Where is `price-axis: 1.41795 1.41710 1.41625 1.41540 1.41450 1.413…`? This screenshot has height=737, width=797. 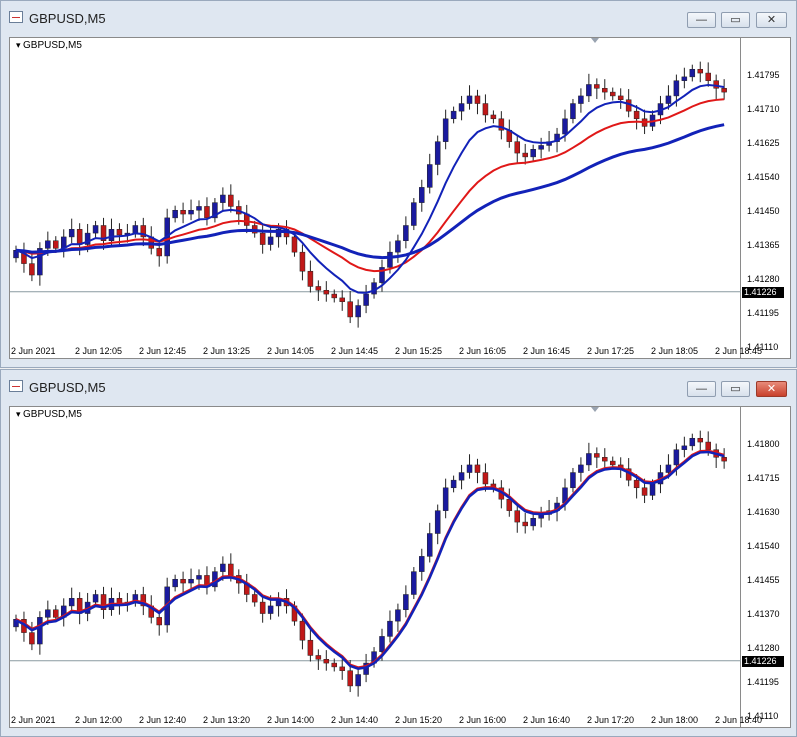 price-axis: 1.41795 1.41710 1.41625 1.41540 1.41450 1.413… is located at coordinates (766, 198).